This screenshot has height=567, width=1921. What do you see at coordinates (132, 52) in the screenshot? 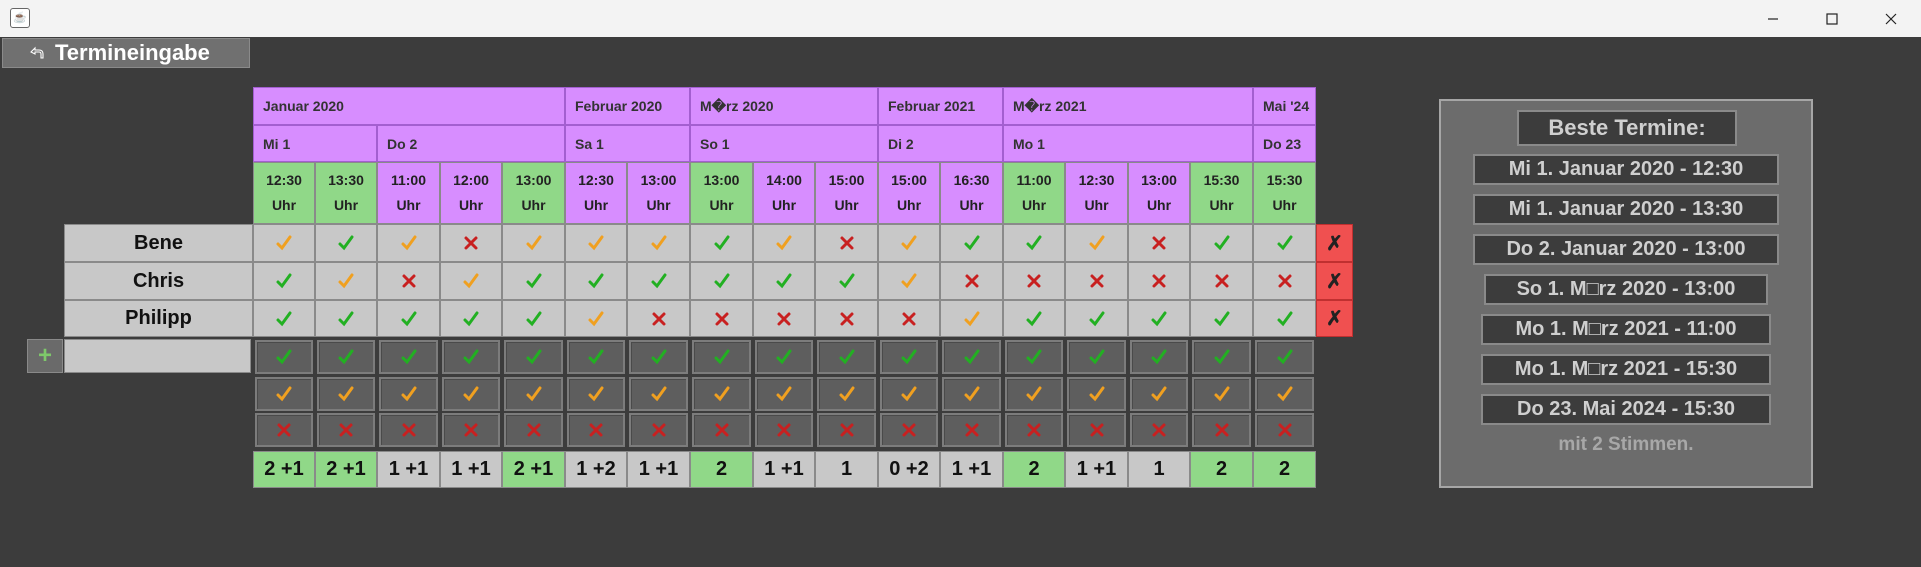
I see `back-button-label: Termineingabe` at bounding box center [132, 52].